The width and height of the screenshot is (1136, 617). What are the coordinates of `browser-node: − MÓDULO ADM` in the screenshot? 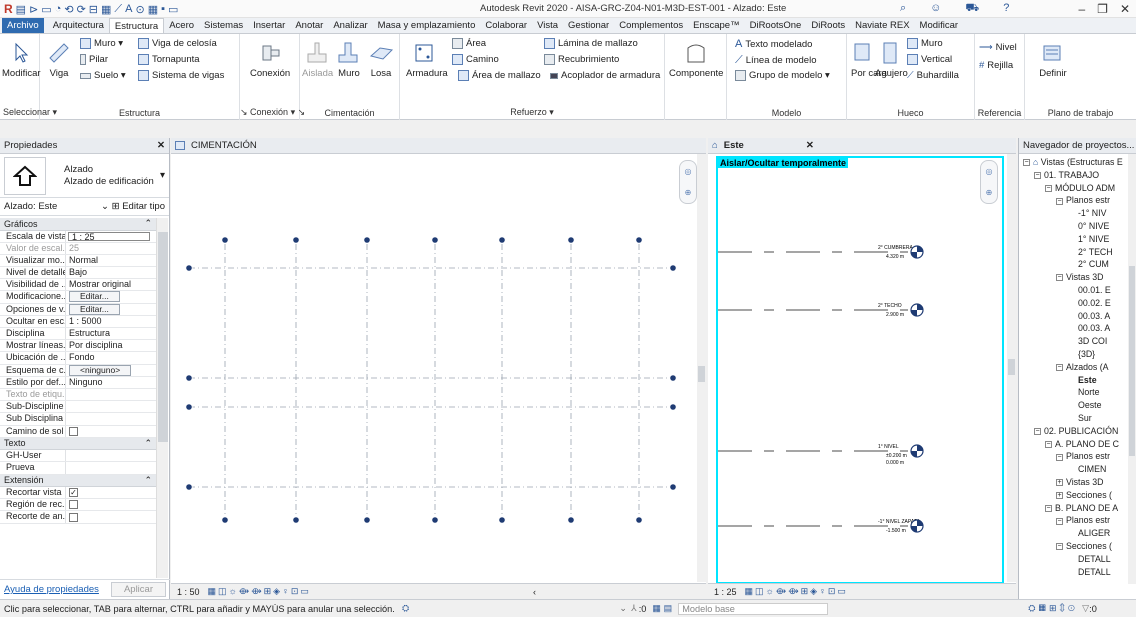 It's located at (1080, 188).